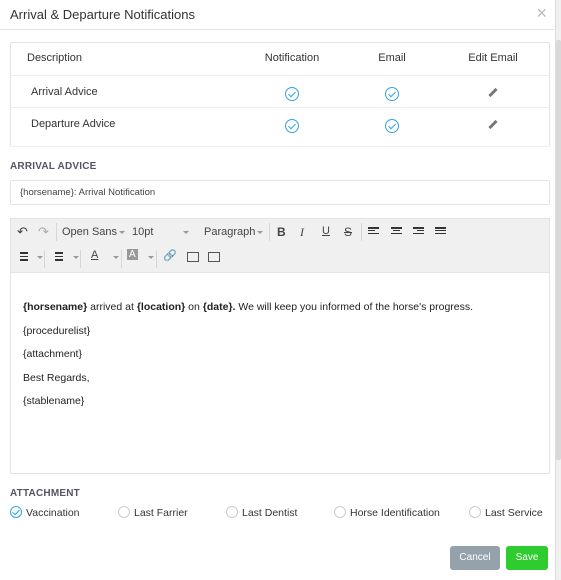  I want to click on background-color-icon: A, so click(132, 254).